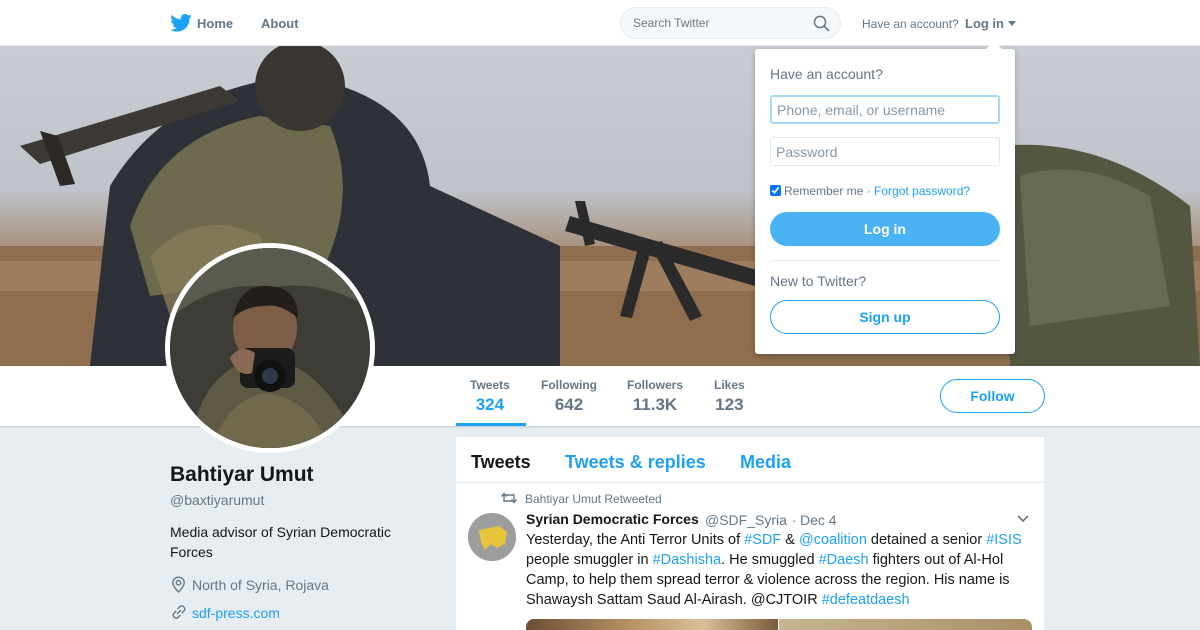 This screenshot has height=630, width=1200. Describe the element at coordinates (635, 462) in the screenshot. I see `tab-tweets-replies: Tweets & replies` at that location.